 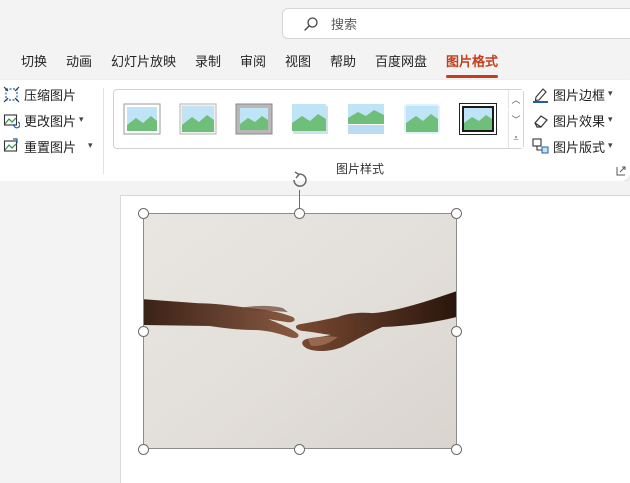 I want to click on picture-style-soft-edge, so click(x=422, y=119).